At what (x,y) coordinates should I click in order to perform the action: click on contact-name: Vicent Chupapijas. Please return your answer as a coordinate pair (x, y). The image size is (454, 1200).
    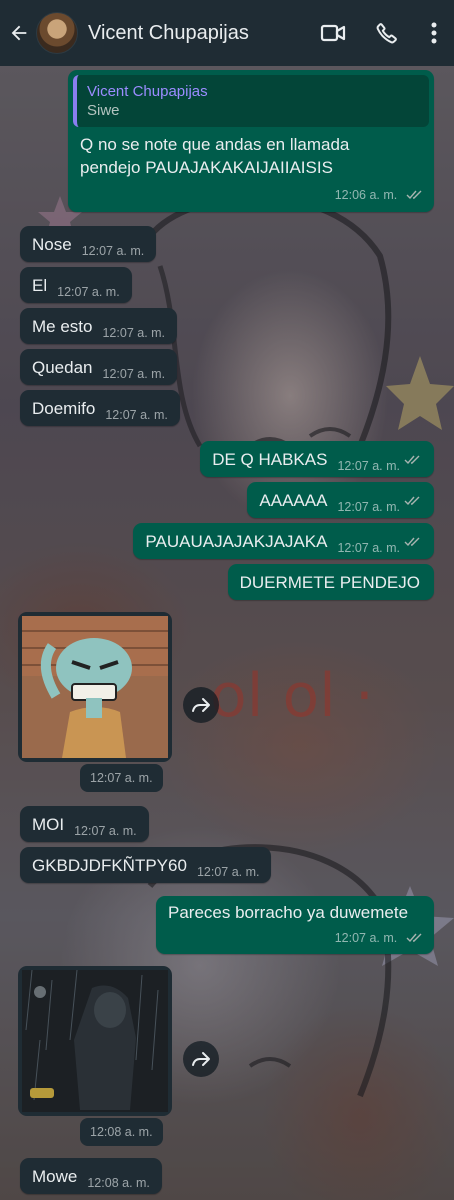
    Looking at the image, I should click on (197, 33).